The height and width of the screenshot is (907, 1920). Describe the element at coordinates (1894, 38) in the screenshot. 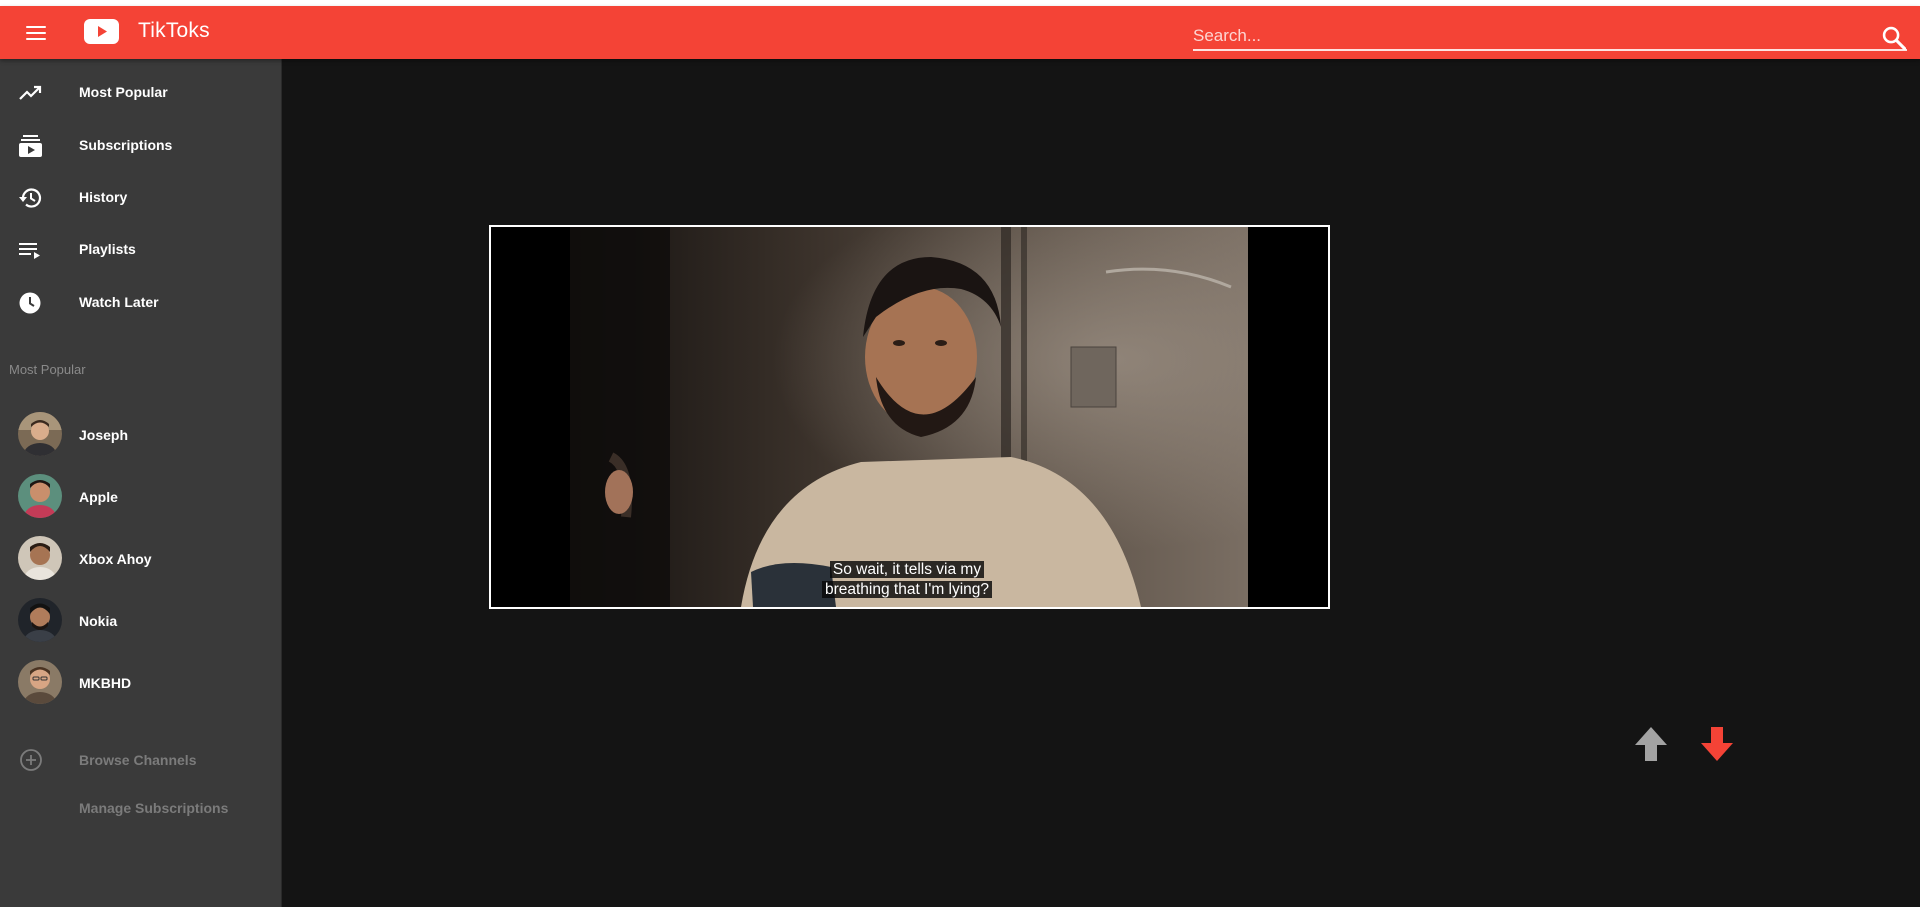

I see `search-icon` at that location.